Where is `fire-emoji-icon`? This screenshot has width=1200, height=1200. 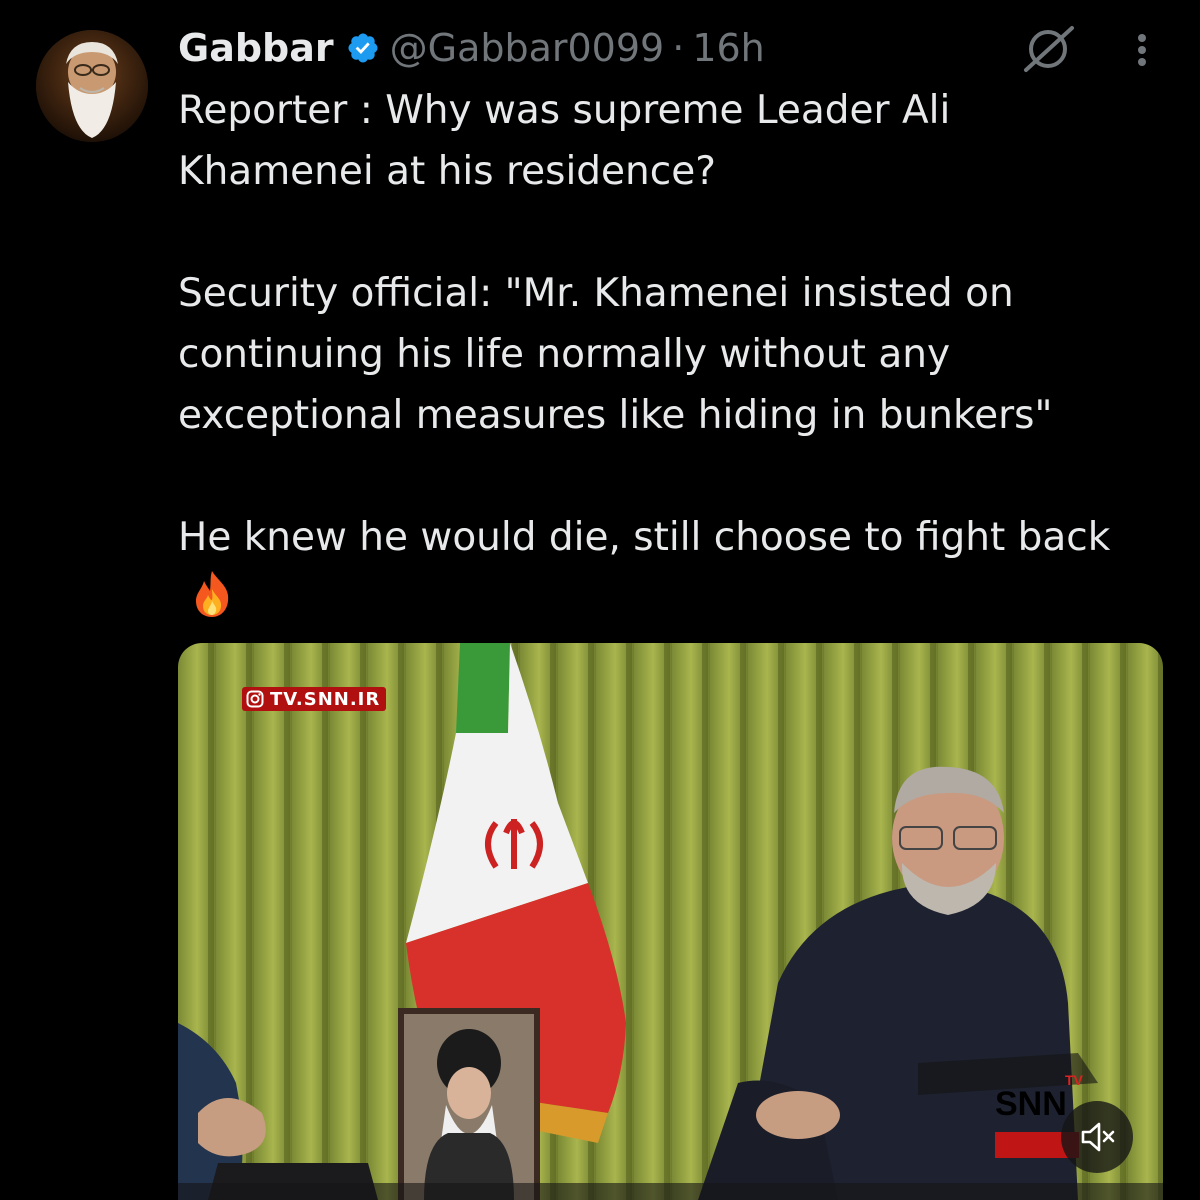 fire-emoji-icon is located at coordinates (212, 594).